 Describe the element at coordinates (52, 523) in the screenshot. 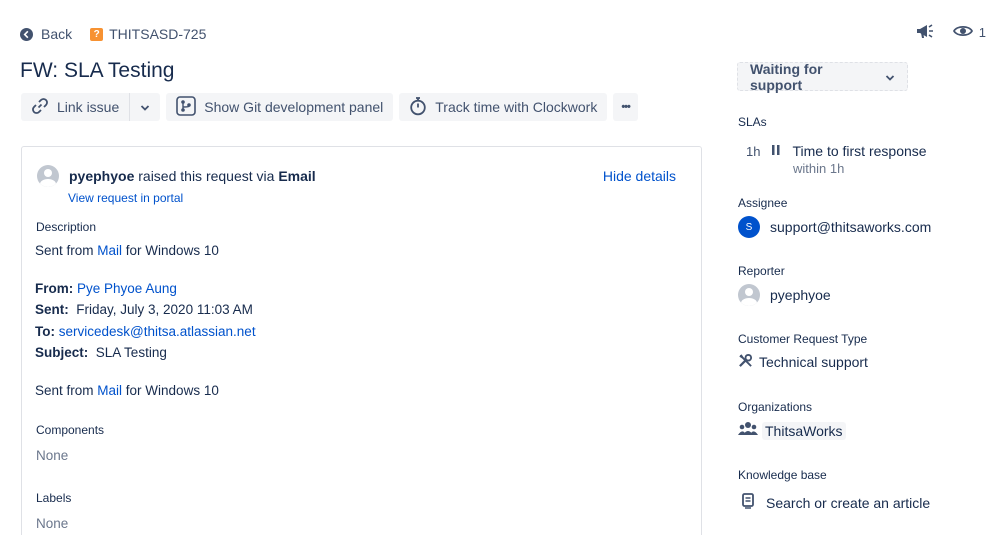

I see `labels-value: None` at that location.